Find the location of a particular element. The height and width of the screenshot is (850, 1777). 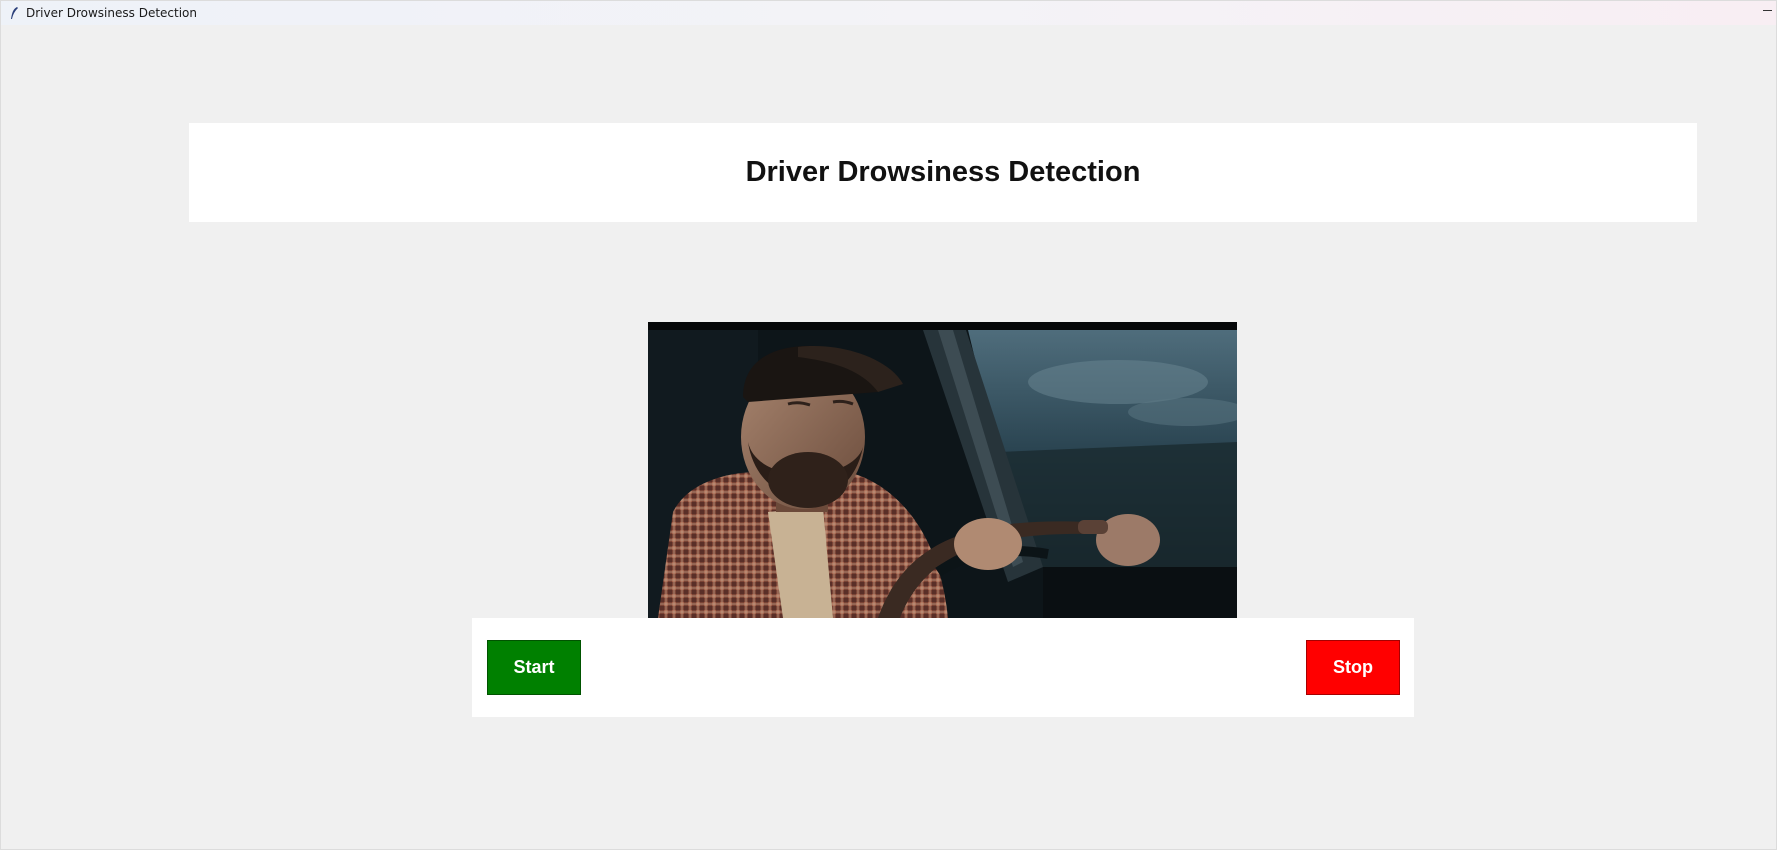

header-panel: Driver Drowsiness Detection is located at coordinates (943, 172).